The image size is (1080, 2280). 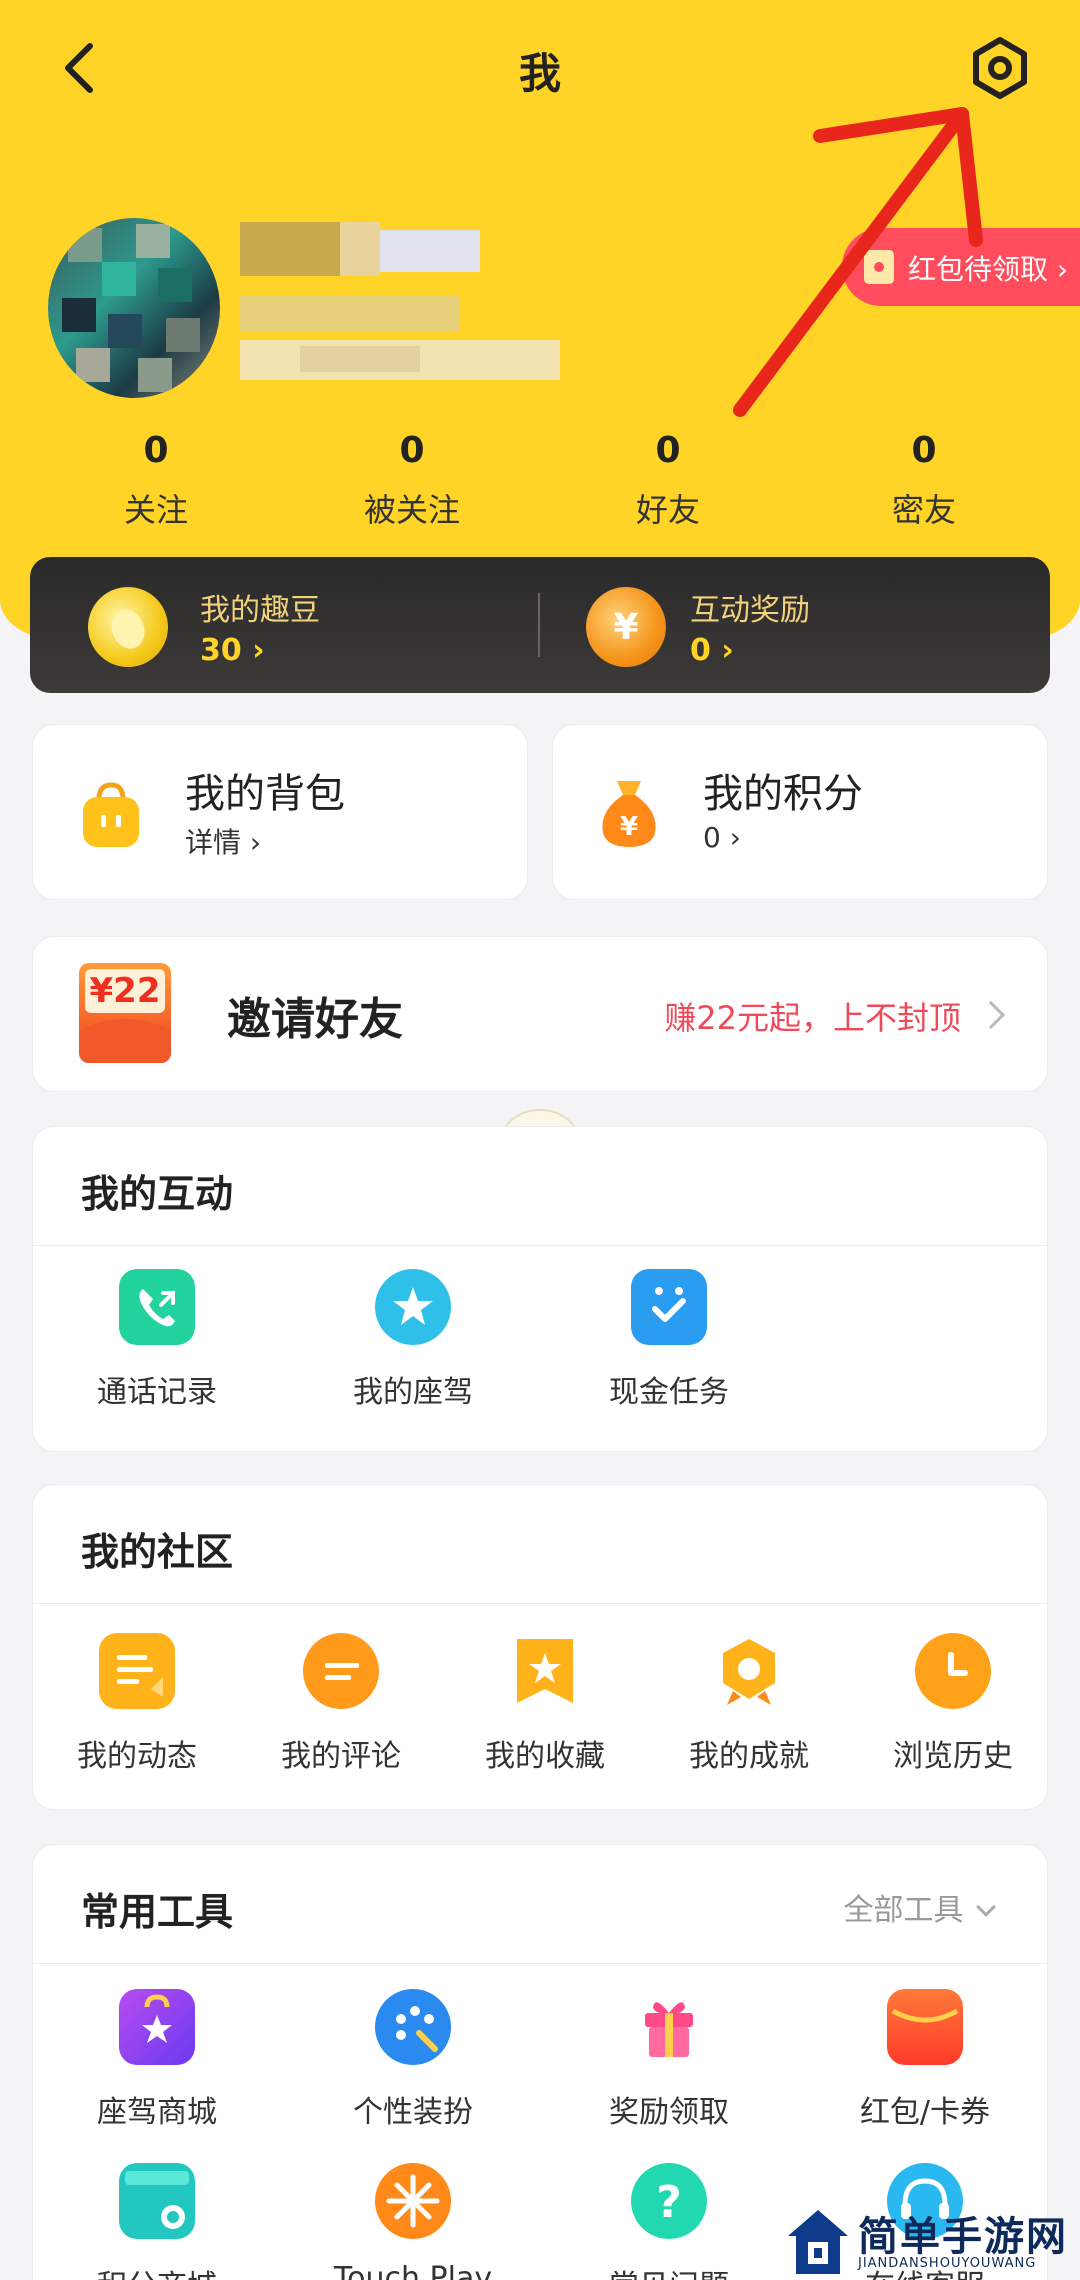 I want to click on reward-entry: ¥ 互动奖励 0 ›, so click(x=800, y=625).